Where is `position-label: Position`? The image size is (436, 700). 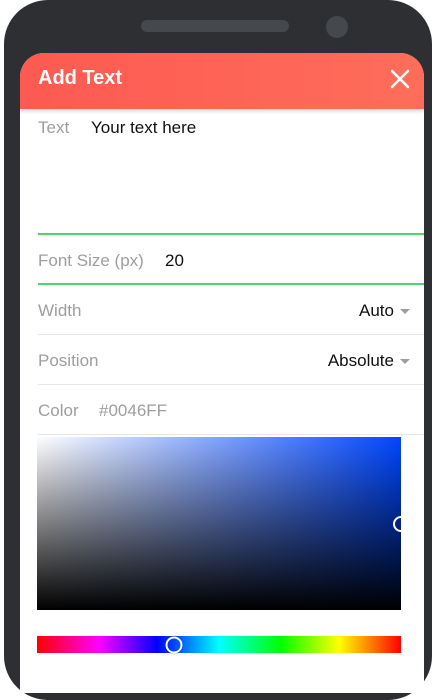
position-label: Position is located at coordinates (68, 360).